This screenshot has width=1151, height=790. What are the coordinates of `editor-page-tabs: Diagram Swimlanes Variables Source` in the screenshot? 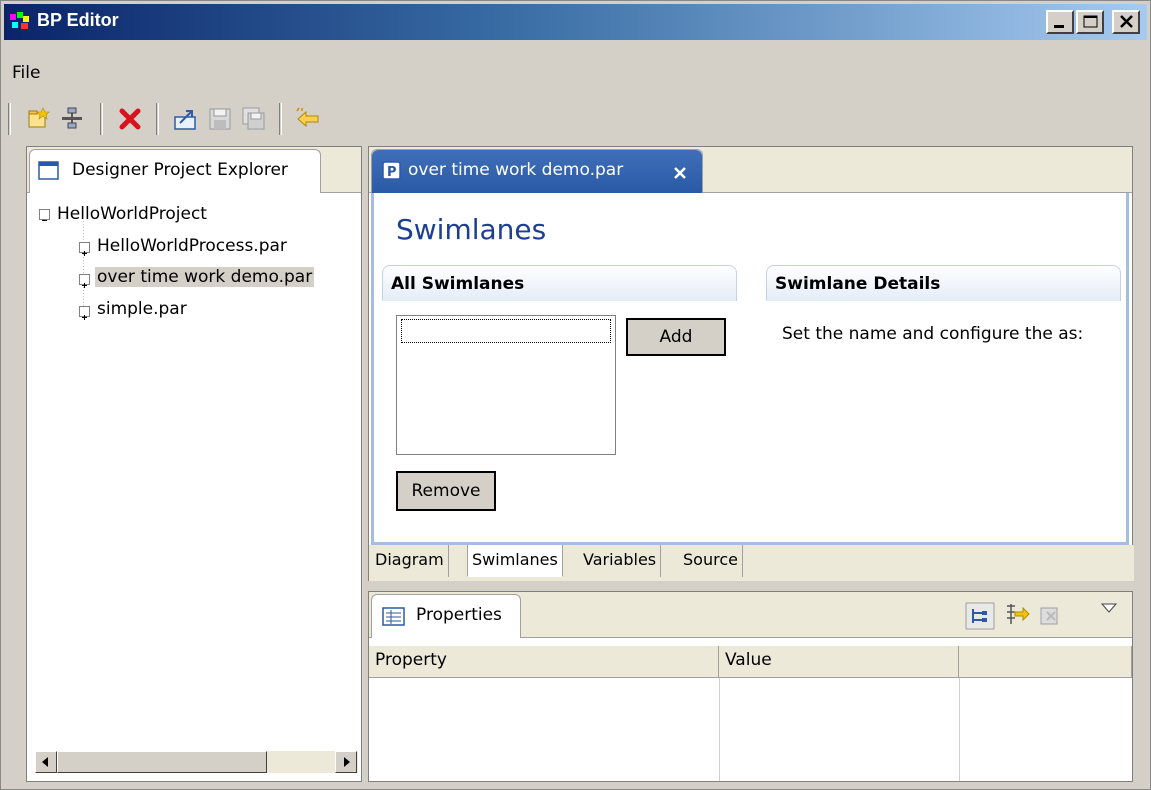 It's located at (751, 563).